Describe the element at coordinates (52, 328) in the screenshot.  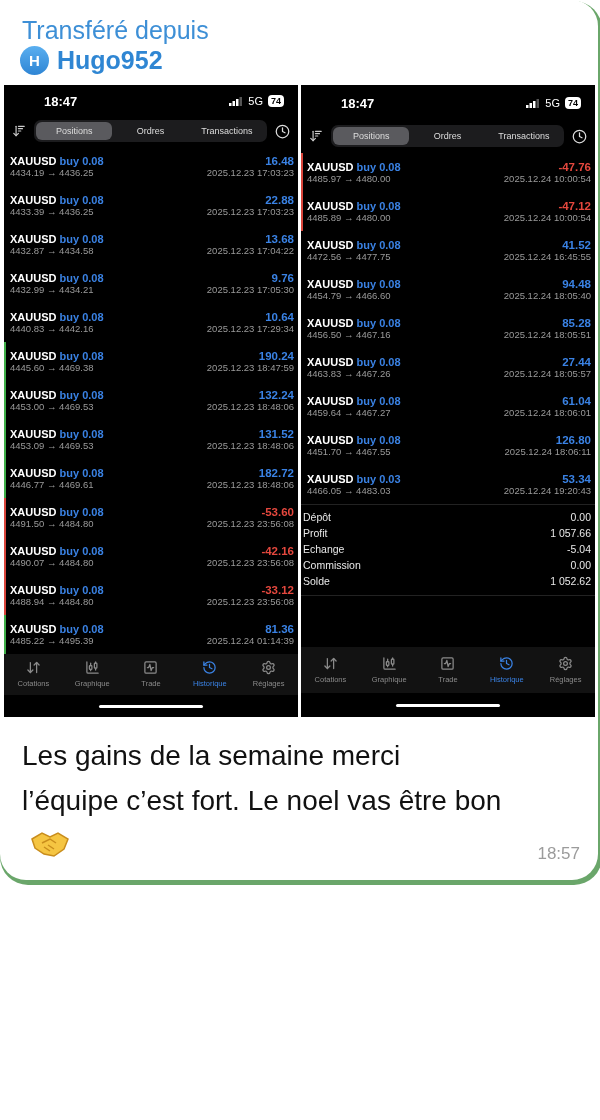
I see `trade-prices: 4440.83 → 4442.16` at that location.